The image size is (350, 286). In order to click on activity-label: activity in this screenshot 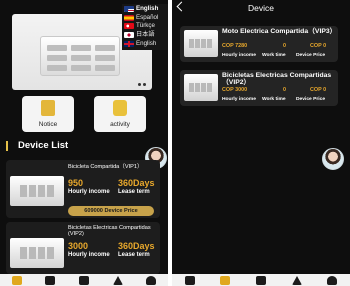, I will do `click(120, 124)`.